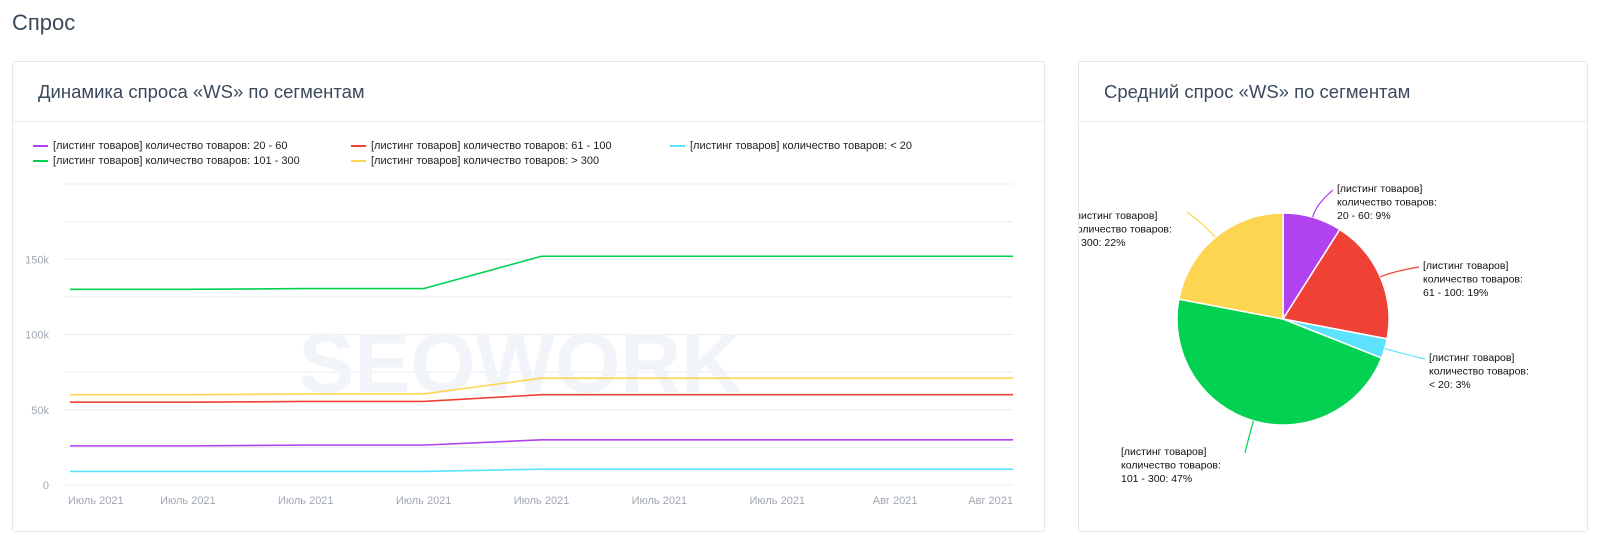 This screenshot has height=548, width=1600. What do you see at coordinates (37, 336) in the screenshot?
I see `y-tick-label: 100k` at bounding box center [37, 336].